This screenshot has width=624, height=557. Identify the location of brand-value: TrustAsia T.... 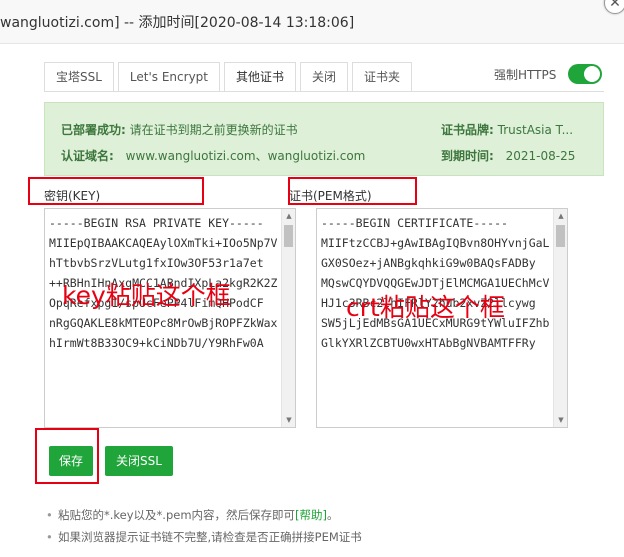
(535, 130).